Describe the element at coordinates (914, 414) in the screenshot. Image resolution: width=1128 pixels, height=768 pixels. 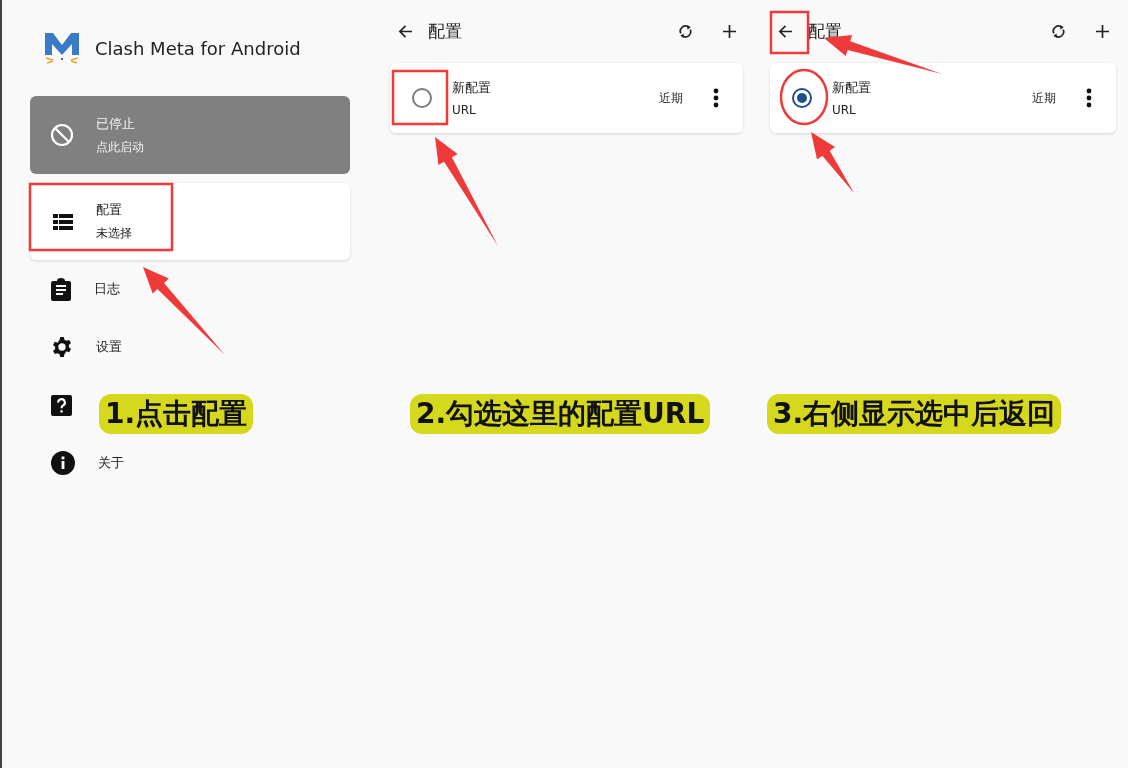
I see `step-label: 3.右侧显示选中后返回` at that location.